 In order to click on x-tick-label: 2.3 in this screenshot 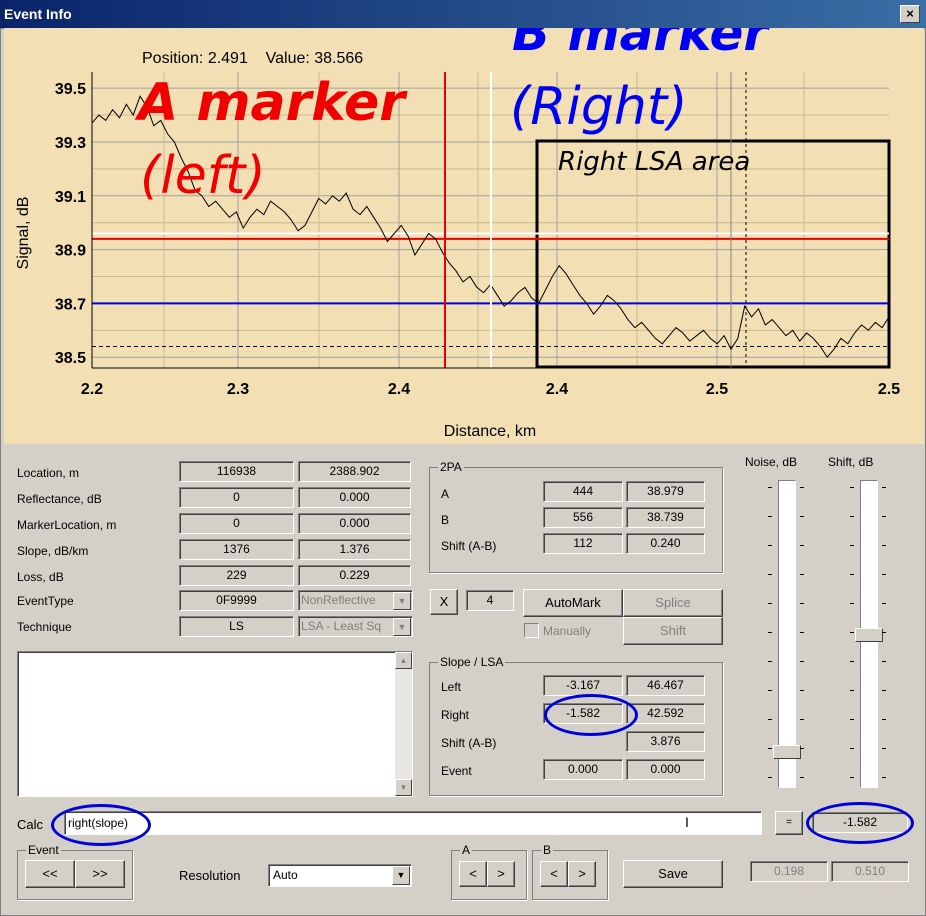, I will do `click(238, 389)`.